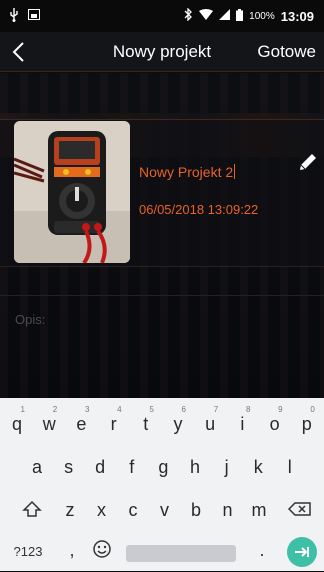  I want to click on key-u: u7, so click(210, 422).